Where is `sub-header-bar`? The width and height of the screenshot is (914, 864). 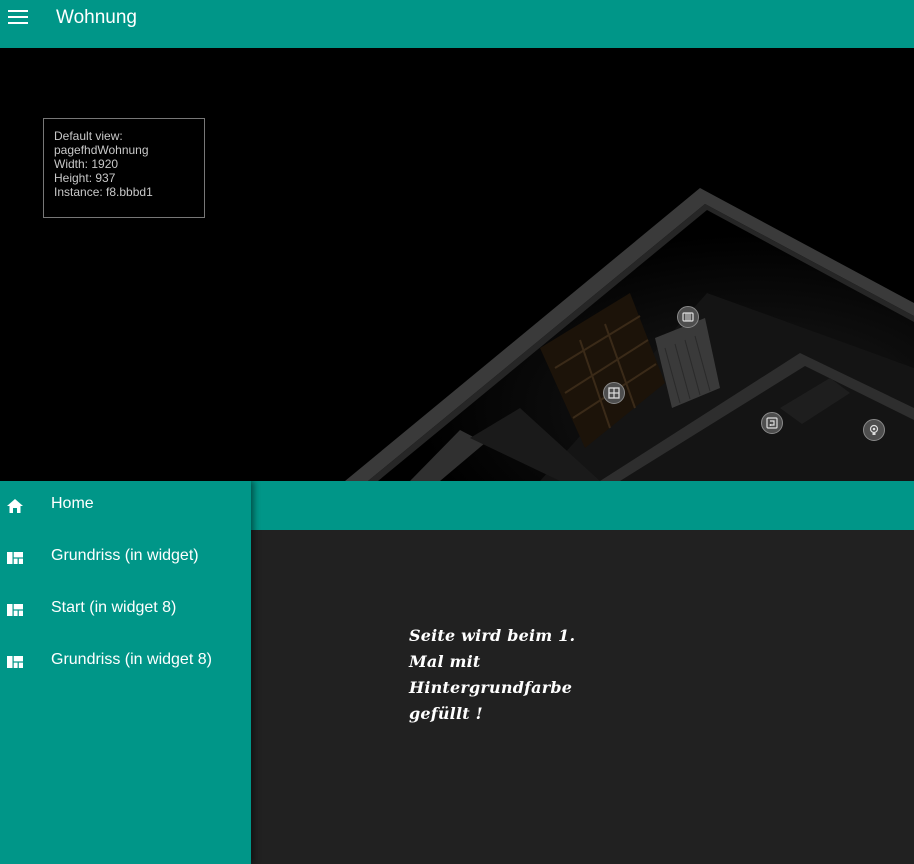 sub-header-bar is located at coordinates (582, 505).